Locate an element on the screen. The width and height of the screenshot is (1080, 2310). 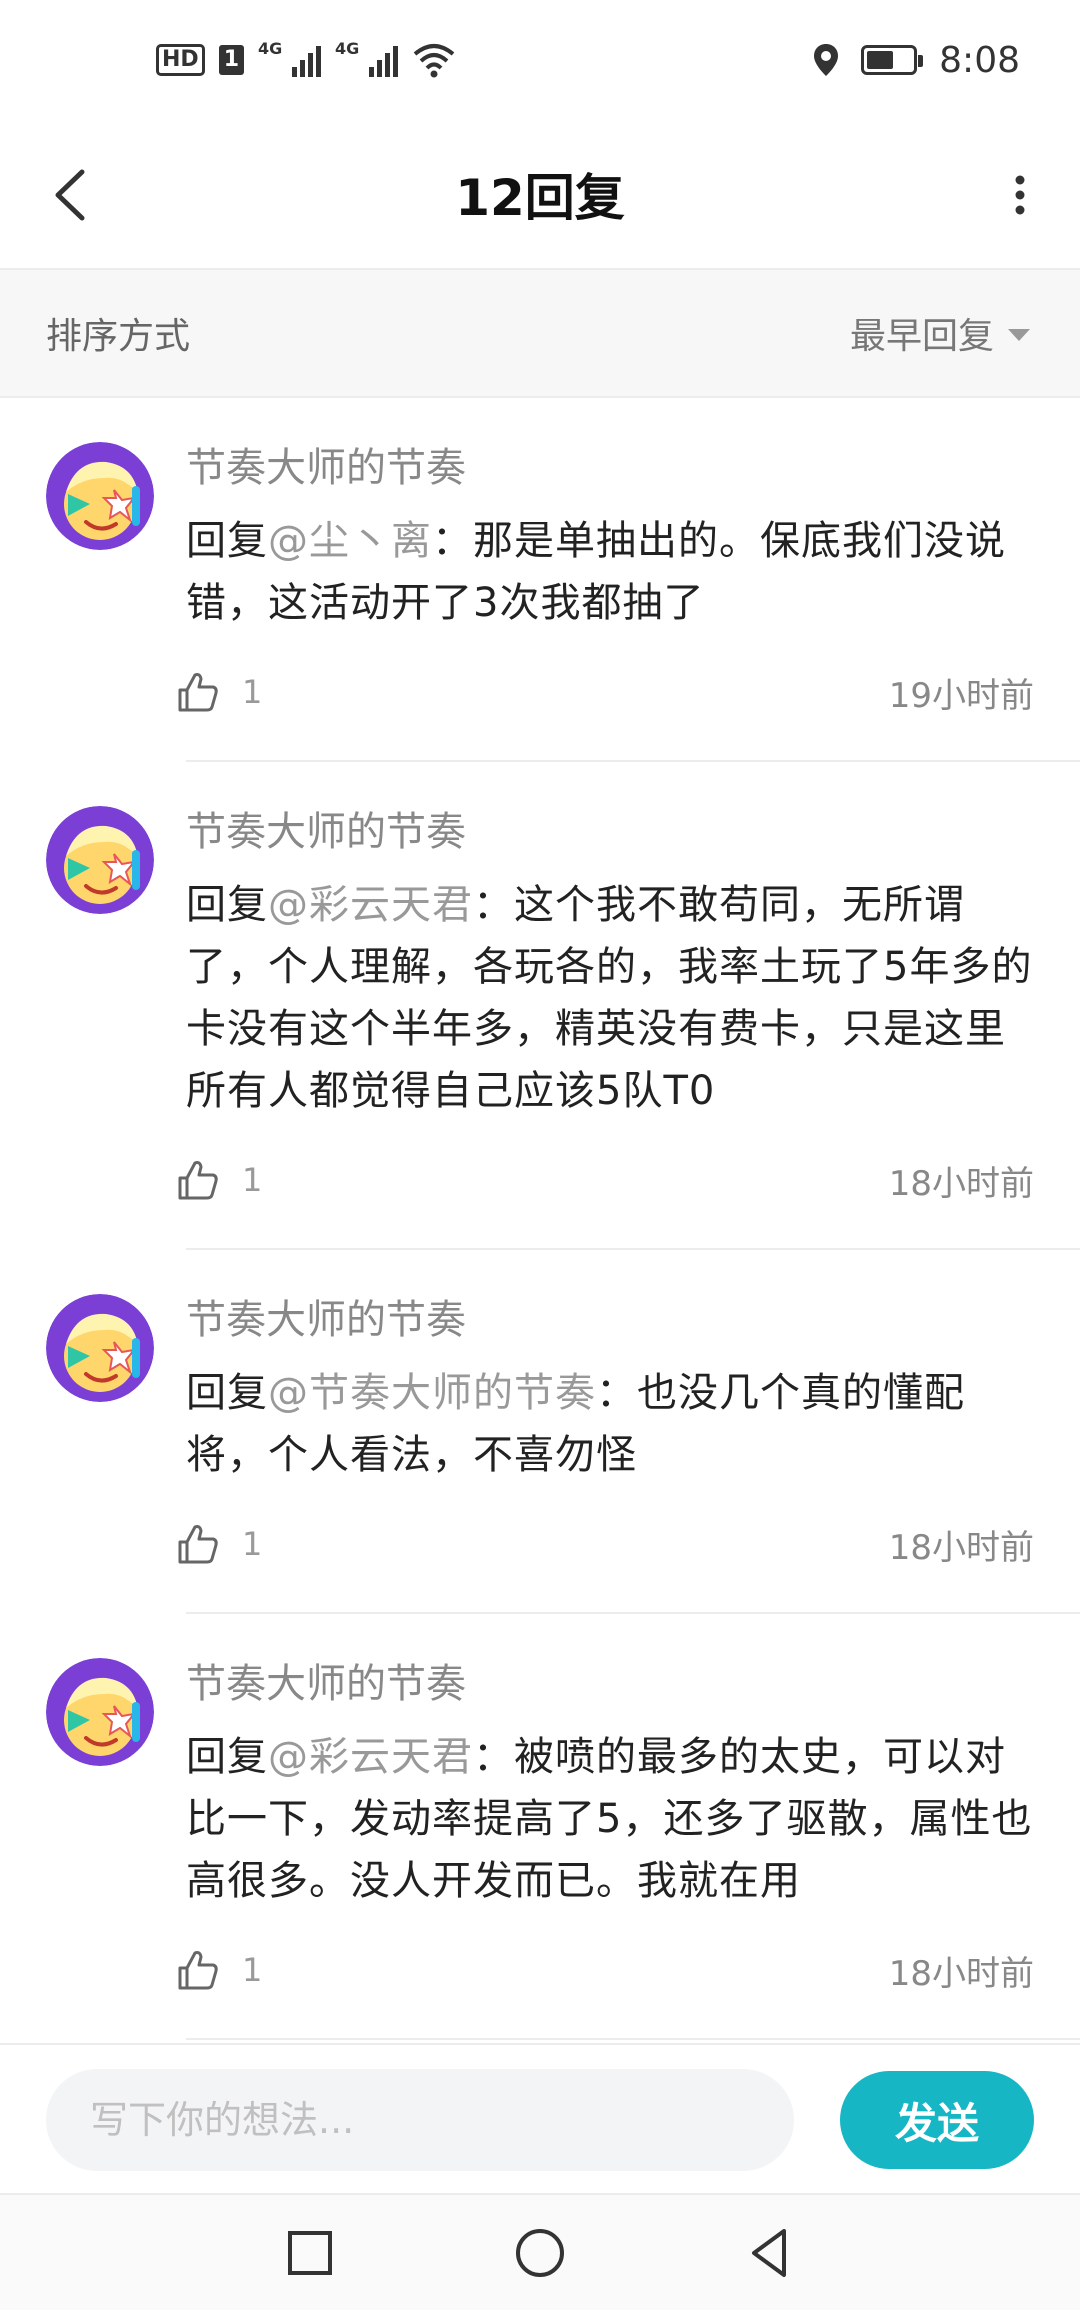
battery-icon is located at coordinates (892, 60).